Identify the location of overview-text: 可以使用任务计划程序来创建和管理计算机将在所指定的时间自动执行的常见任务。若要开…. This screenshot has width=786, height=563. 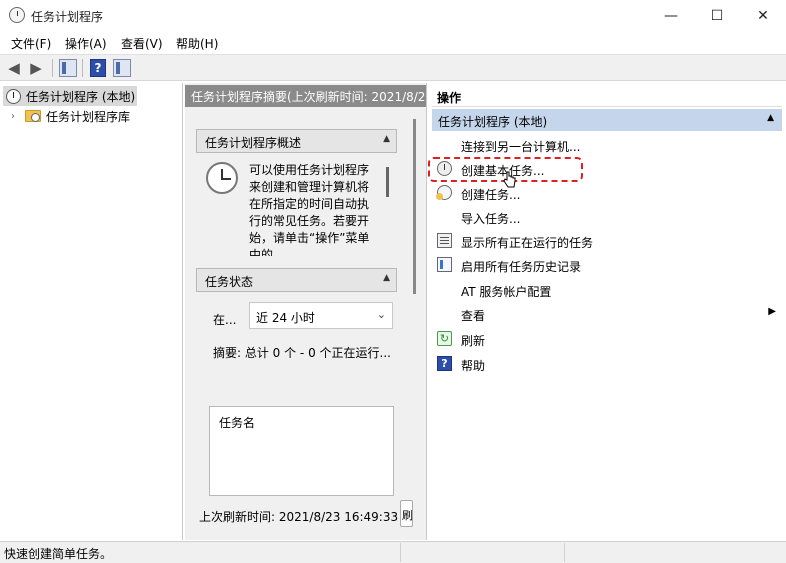
(309, 209).